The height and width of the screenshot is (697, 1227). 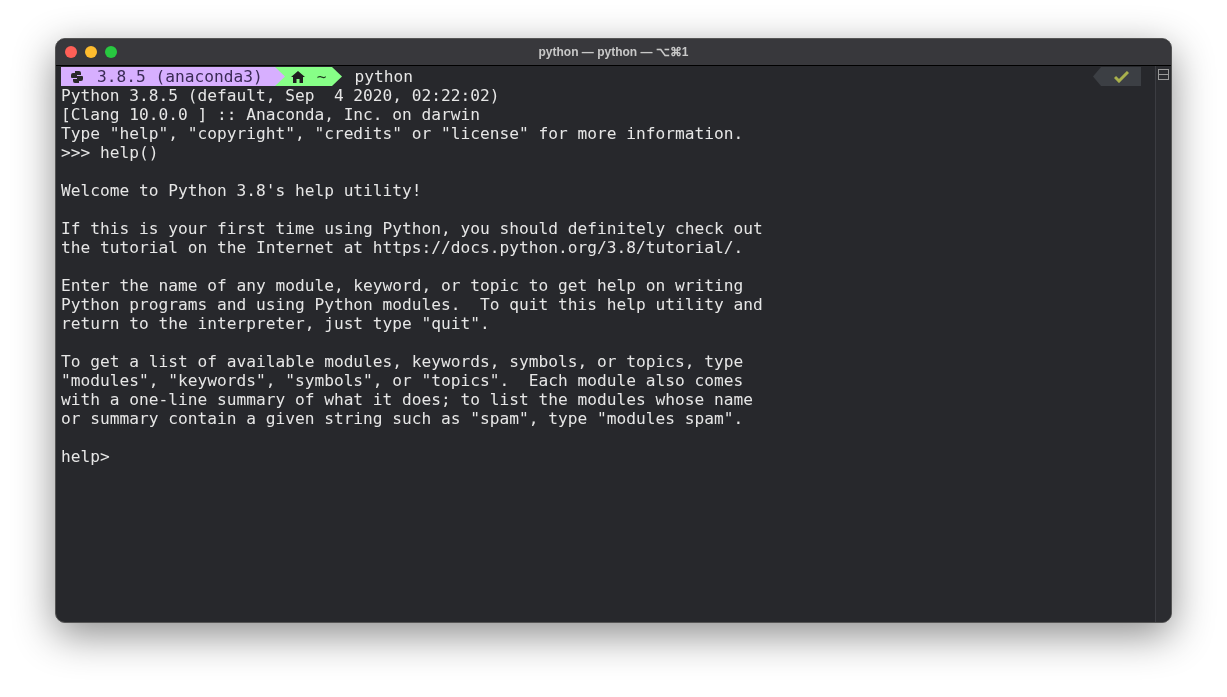 What do you see at coordinates (77, 76) in the screenshot?
I see `python-logo-icon` at bounding box center [77, 76].